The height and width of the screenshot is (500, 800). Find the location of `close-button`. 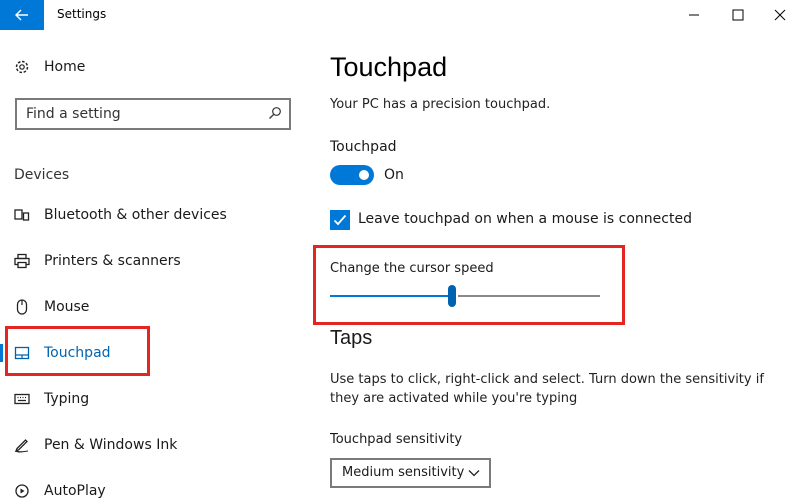

close-button is located at coordinates (780, 15).